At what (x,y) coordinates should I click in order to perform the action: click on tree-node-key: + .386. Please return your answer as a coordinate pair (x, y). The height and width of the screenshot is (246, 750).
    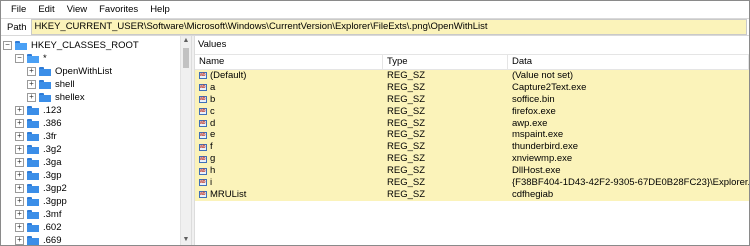
    Looking at the image, I should click on (38, 123).